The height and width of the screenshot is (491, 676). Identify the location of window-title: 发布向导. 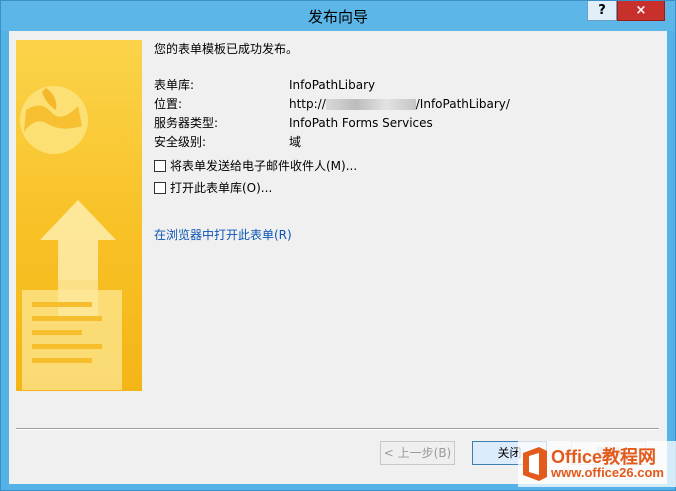
(337, 17).